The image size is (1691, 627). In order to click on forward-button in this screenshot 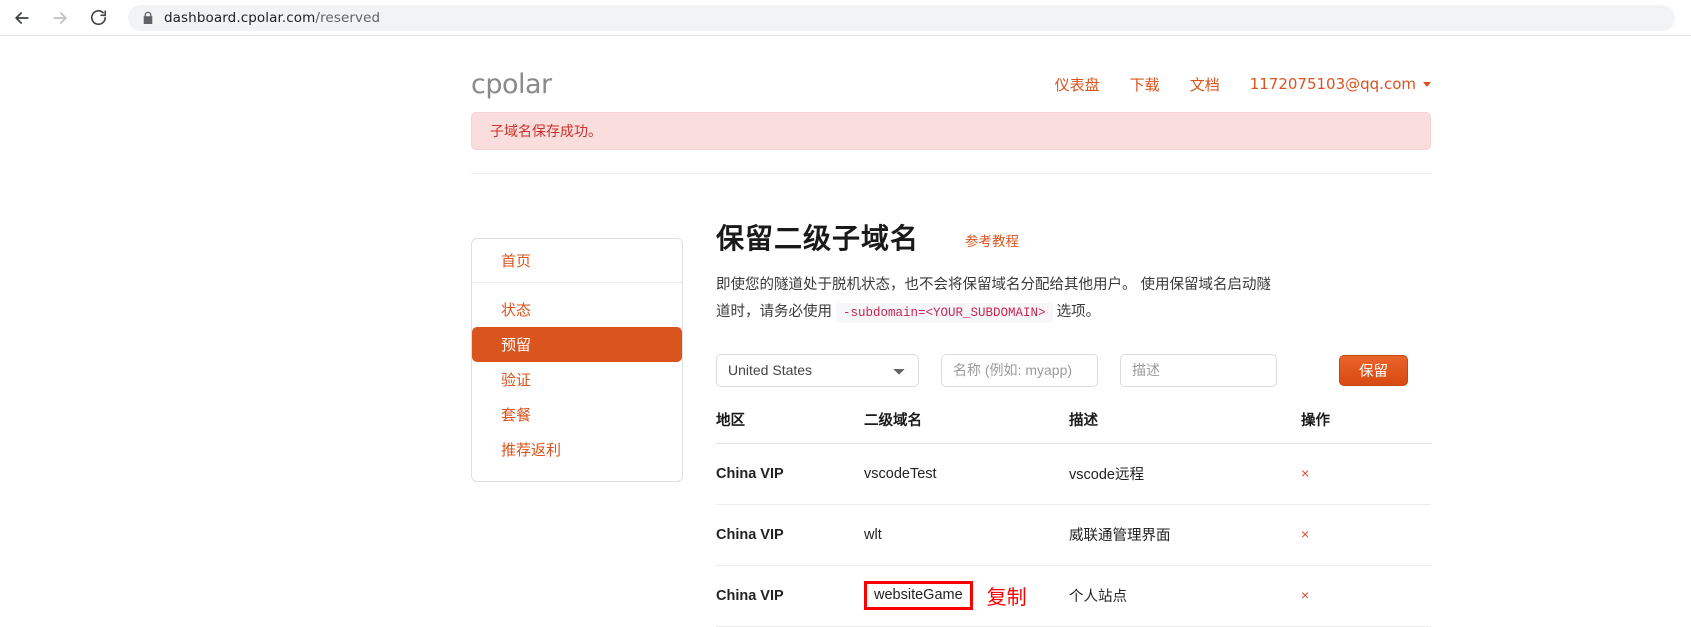, I will do `click(60, 18)`.